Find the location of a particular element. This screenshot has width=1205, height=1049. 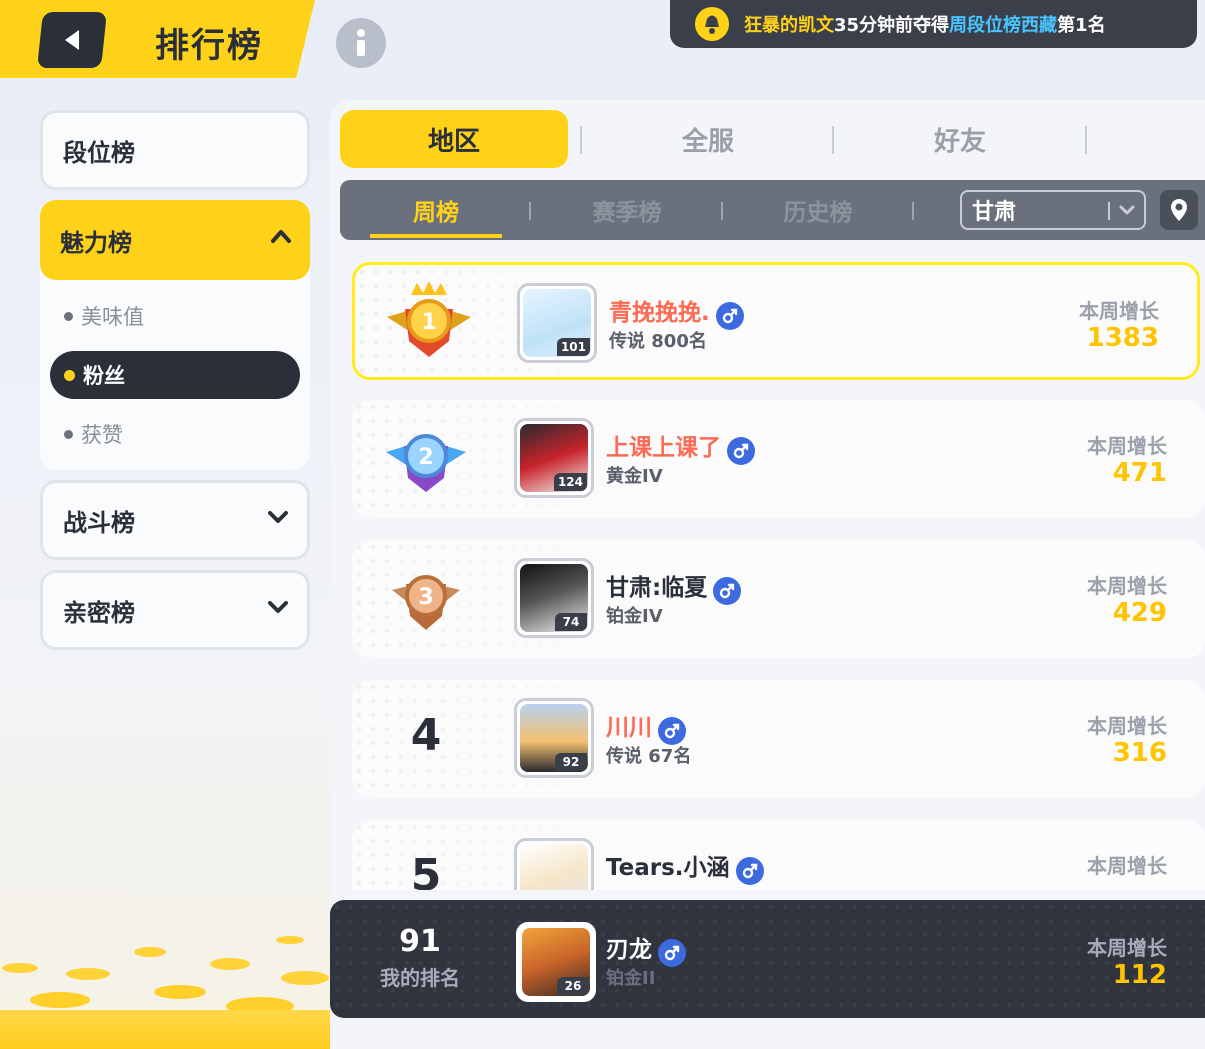

sidebar-subitem-taste: 美味值 is located at coordinates (175, 316).